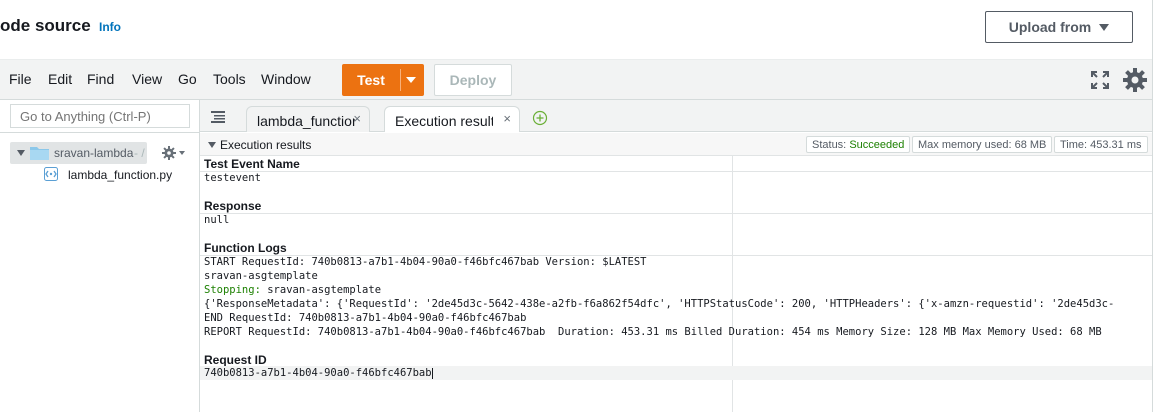 This screenshot has height=412, width=1176. I want to click on expand-triangle-icon, so click(21, 153).